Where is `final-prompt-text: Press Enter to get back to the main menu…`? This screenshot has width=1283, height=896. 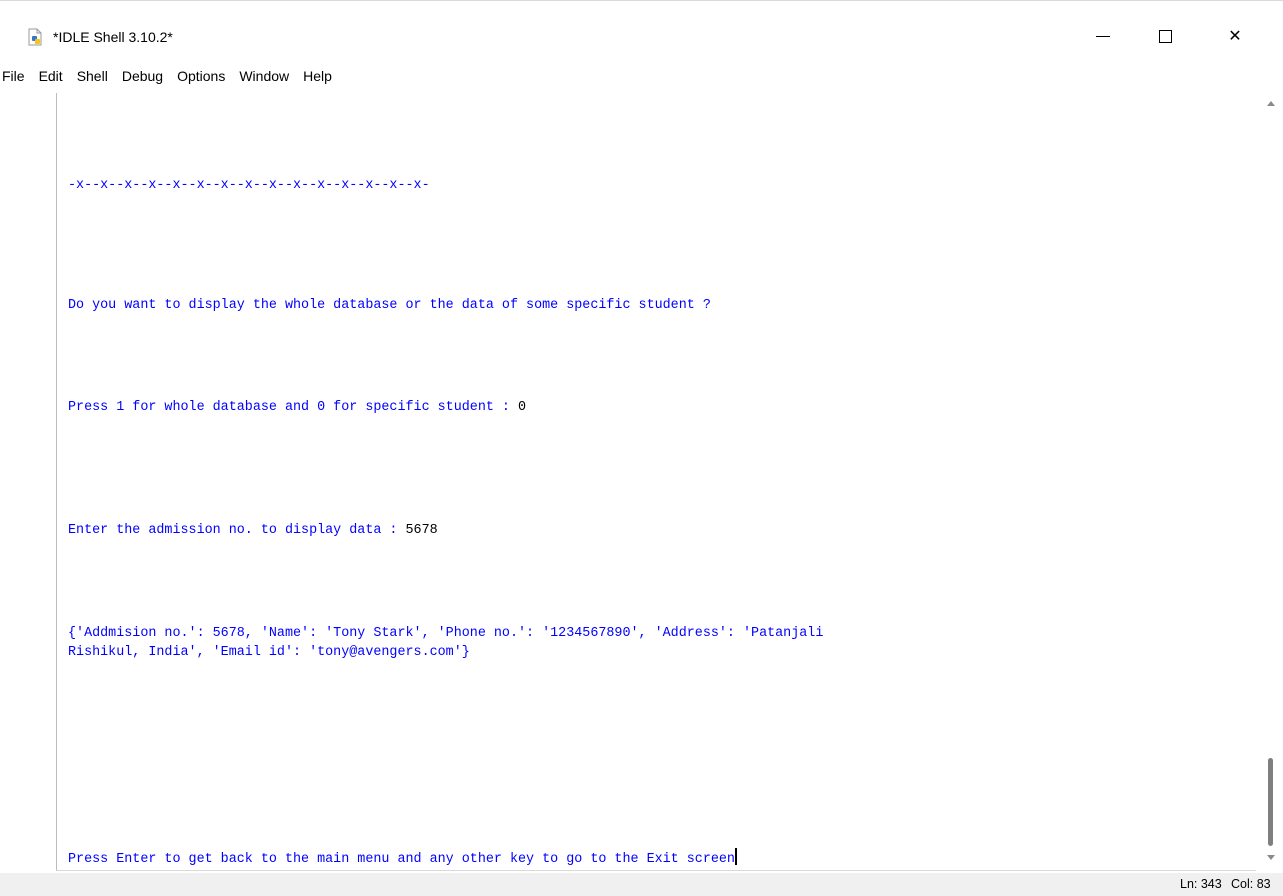
final-prompt-text: Press Enter to get back to the main menu… is located at coordinates (401, 859).